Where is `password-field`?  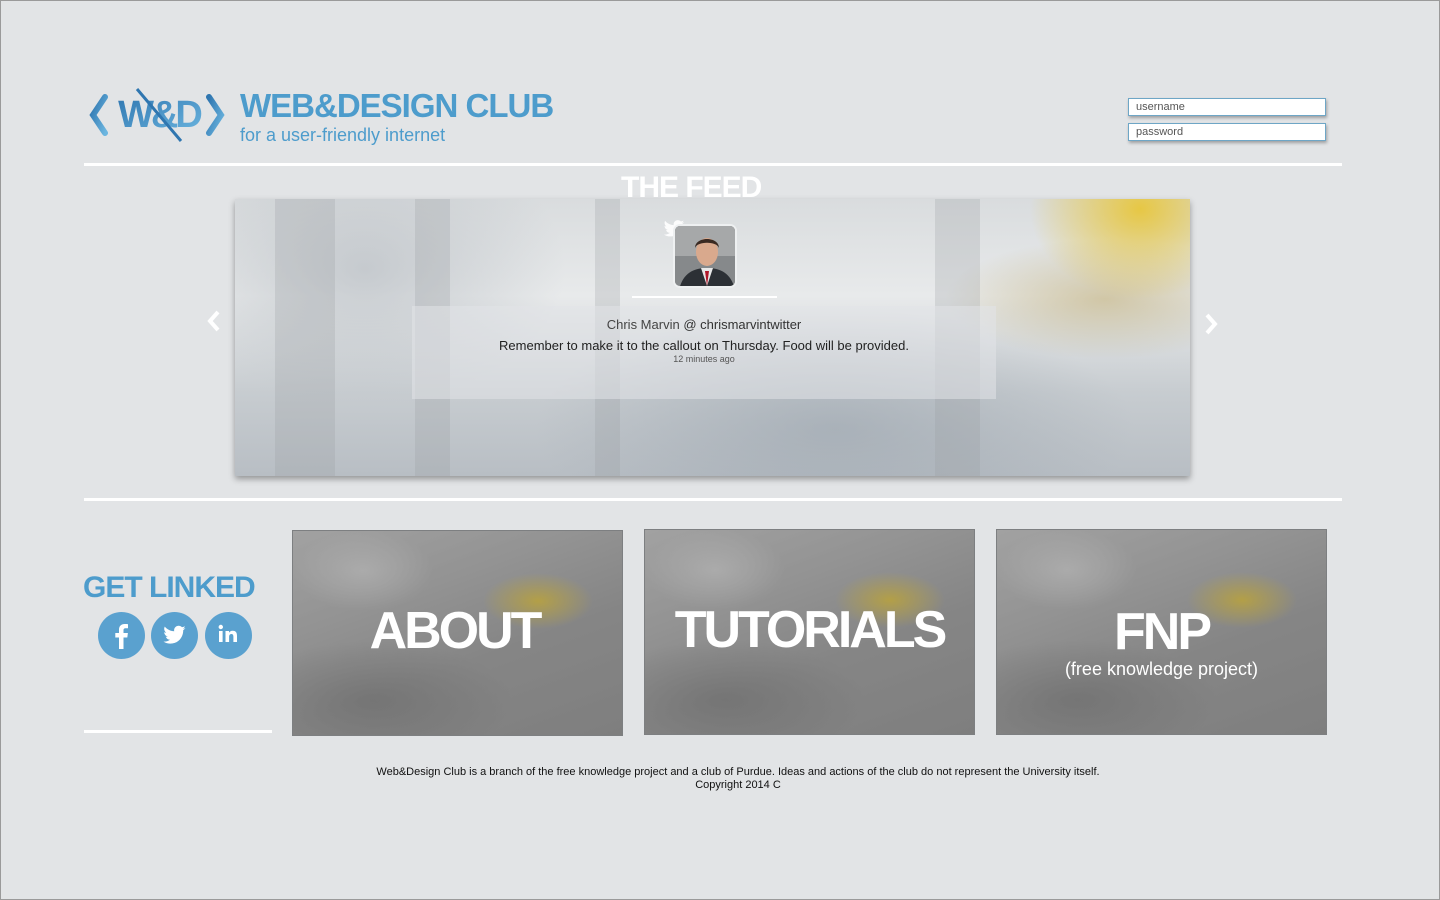 password-field is located at coordinates (1227, 132).